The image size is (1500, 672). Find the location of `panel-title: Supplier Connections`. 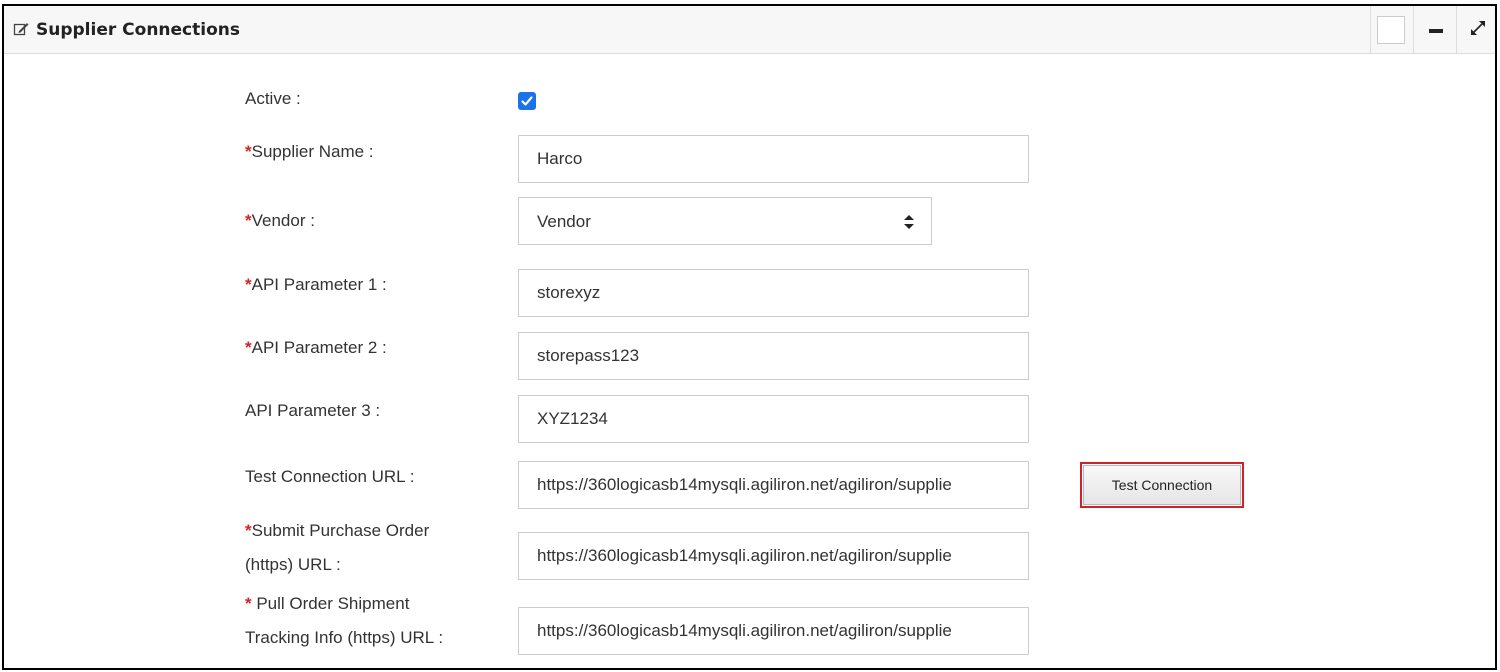

panel-title: Supplier Connections is located at coordinates (138, 30).